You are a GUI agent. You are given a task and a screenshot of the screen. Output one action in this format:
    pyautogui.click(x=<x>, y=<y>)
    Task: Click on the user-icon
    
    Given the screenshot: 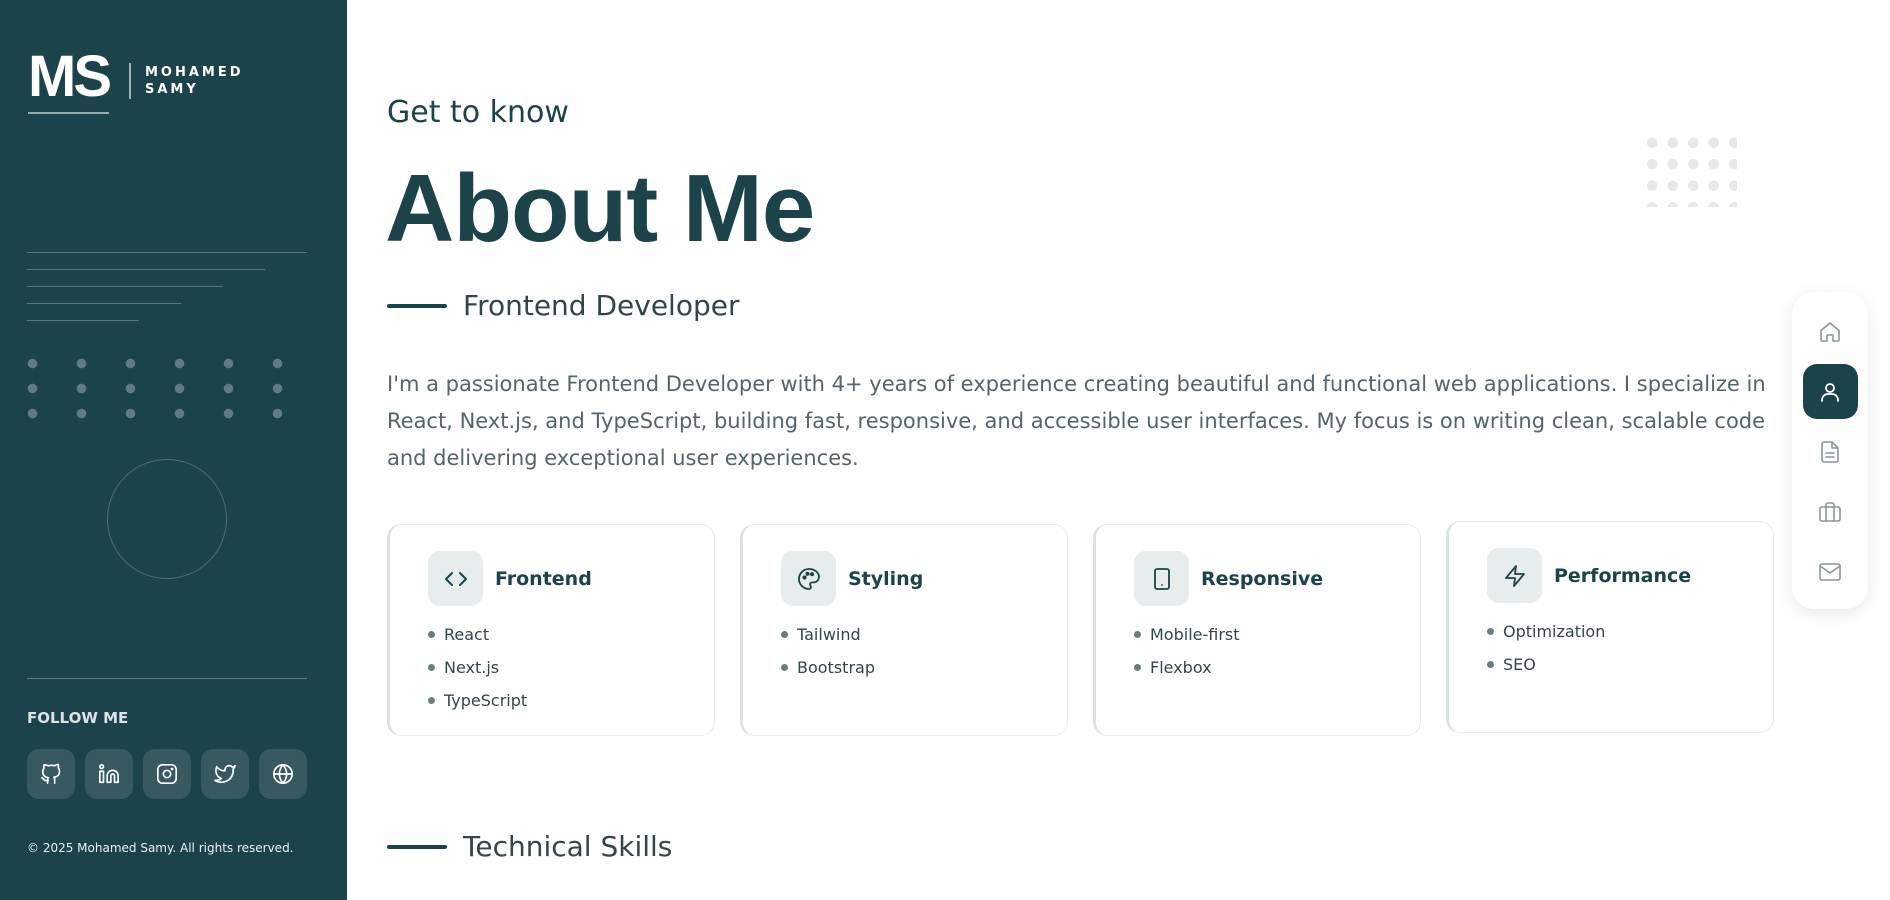 What is the action you would take?
    pyautogui.click(x=1830, y=392)
    